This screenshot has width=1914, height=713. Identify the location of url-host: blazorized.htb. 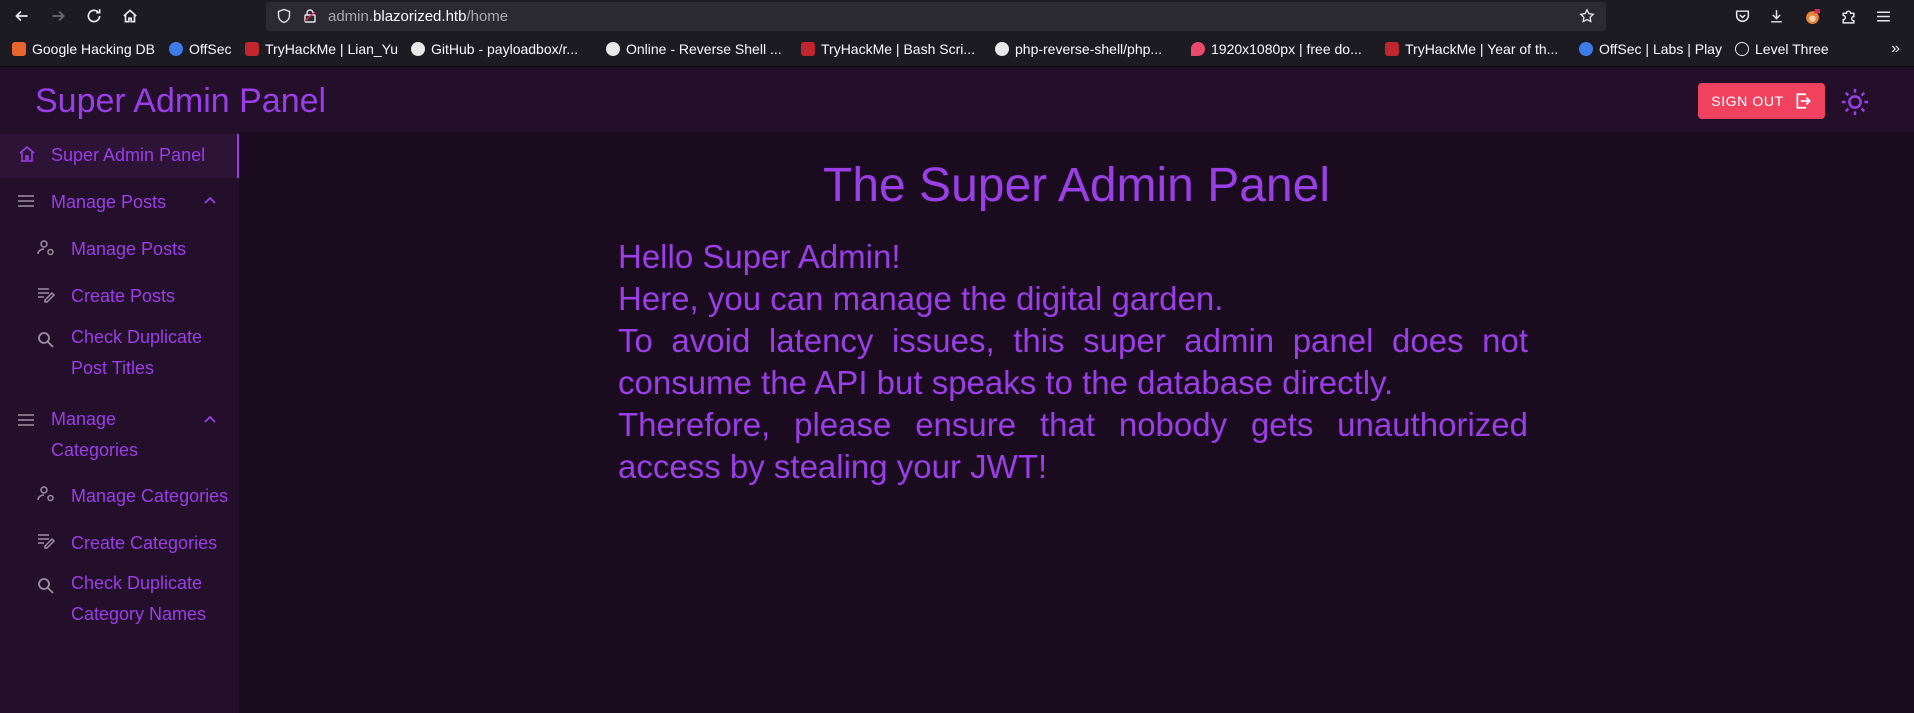
(420, 16).